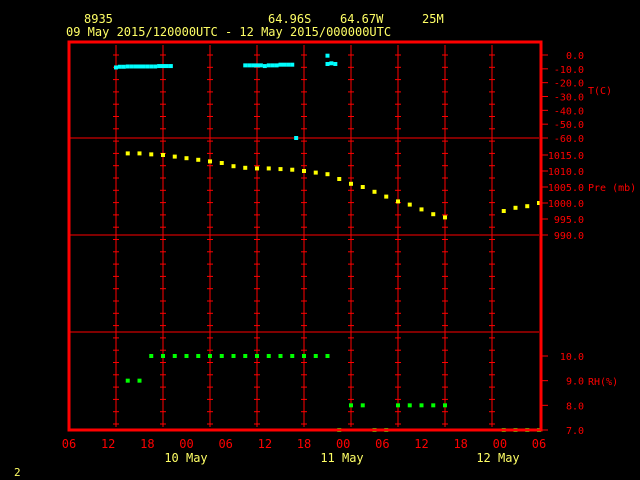  Describe the element at coordinates (612, 188) in the screenshot. I see `y-axis-title: Pre (mb)` at that location.